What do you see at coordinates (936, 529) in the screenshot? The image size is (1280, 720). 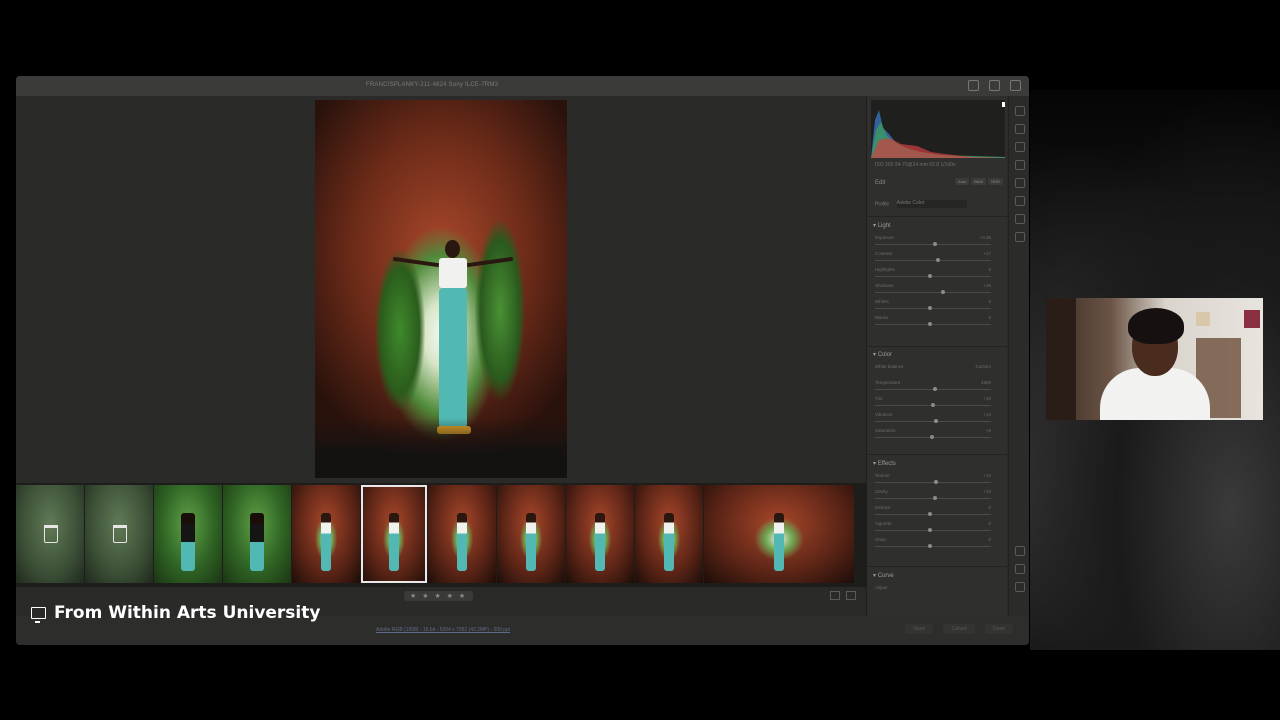 I see `slider-vignette: Vignette 0` at bounding box center [936, 529].